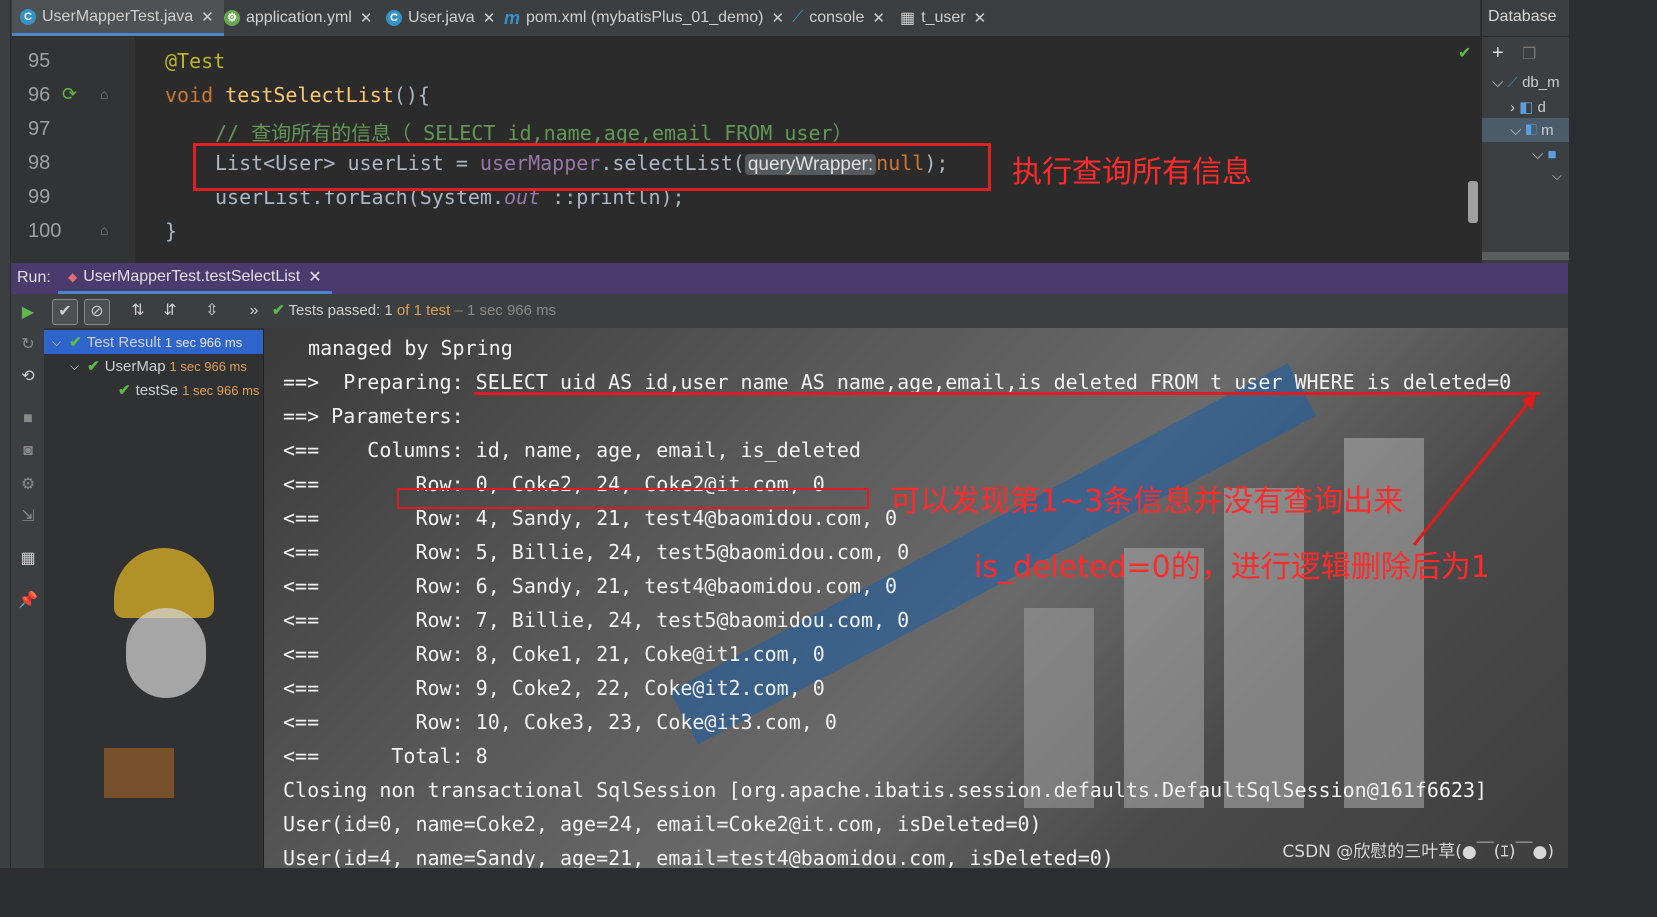 The image size is (1657, 917). Describe the element at coordinates (789, 278) in the screenshot. I see `run-tool-window-header: Run: ◆ UserMapperTest.testSelectList ✕` at that location.